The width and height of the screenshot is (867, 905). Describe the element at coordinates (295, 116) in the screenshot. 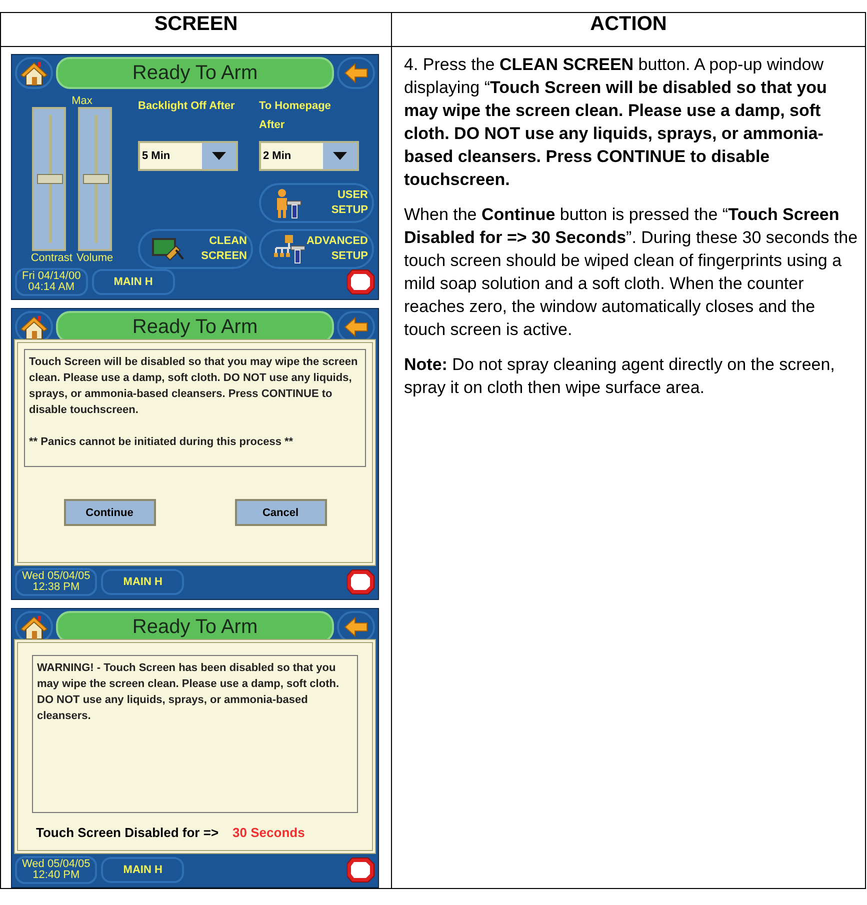

I see `dropdown-label: To Homepage After` at that location.